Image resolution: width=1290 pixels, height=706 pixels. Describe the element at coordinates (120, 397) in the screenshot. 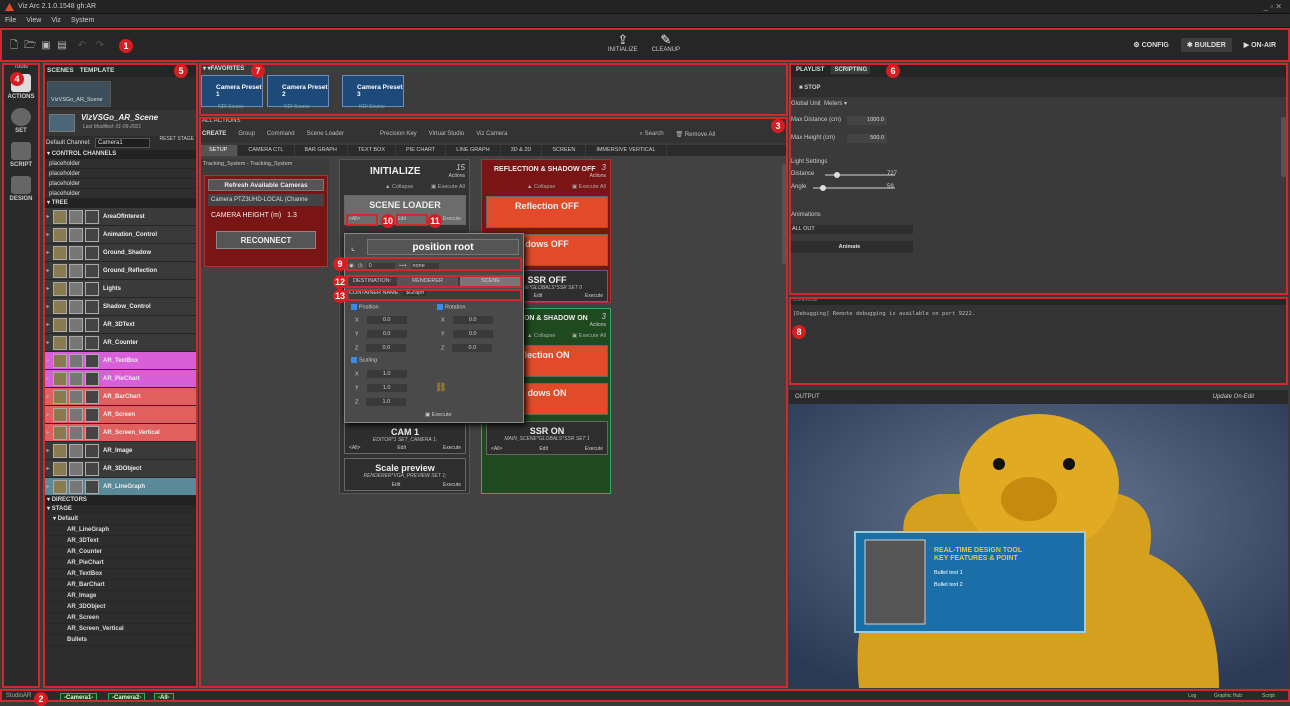

I see `tree-item: ▸ AR_BarChart` at that location.